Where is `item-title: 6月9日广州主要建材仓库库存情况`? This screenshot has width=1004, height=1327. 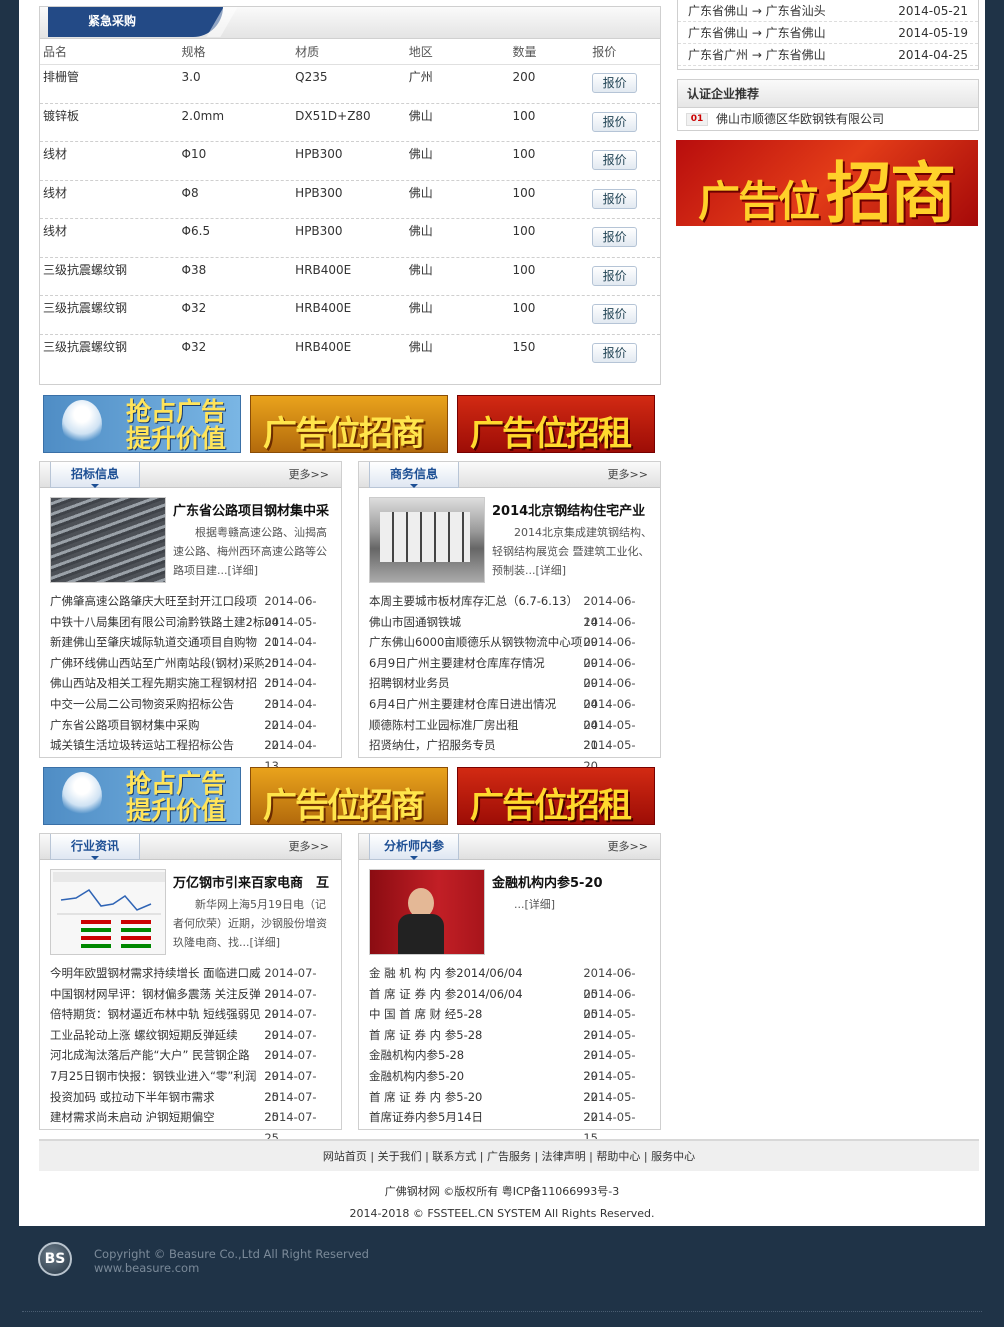 item-title: 6月9日广州主要建材仓库库存情况 is located at coordinates (476, 663).